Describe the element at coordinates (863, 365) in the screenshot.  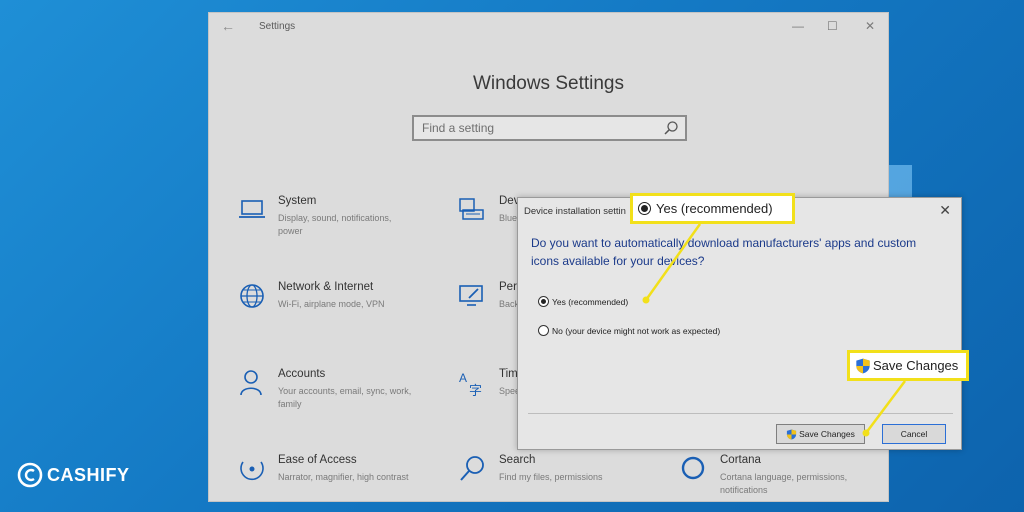
I see `callout-shield-icon` at that location.